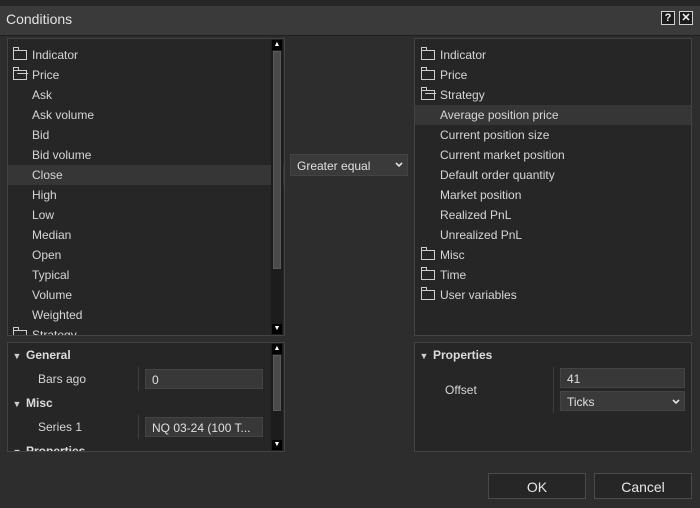  I want to click on tree-item-label: Average position price, so click(499, 115).